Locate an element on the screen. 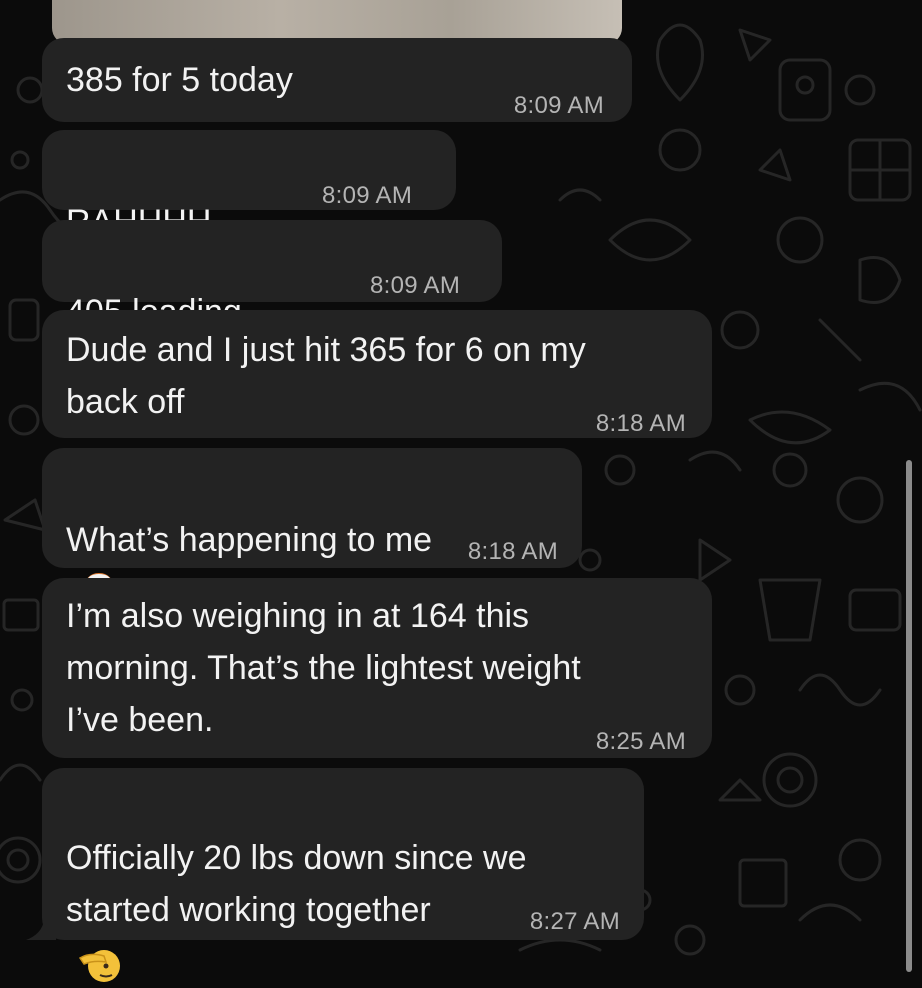 This screenshot has width=922, height=988. message-bubble: 385 for 5 today 8:09 AM is located at coordinates (337, 80).